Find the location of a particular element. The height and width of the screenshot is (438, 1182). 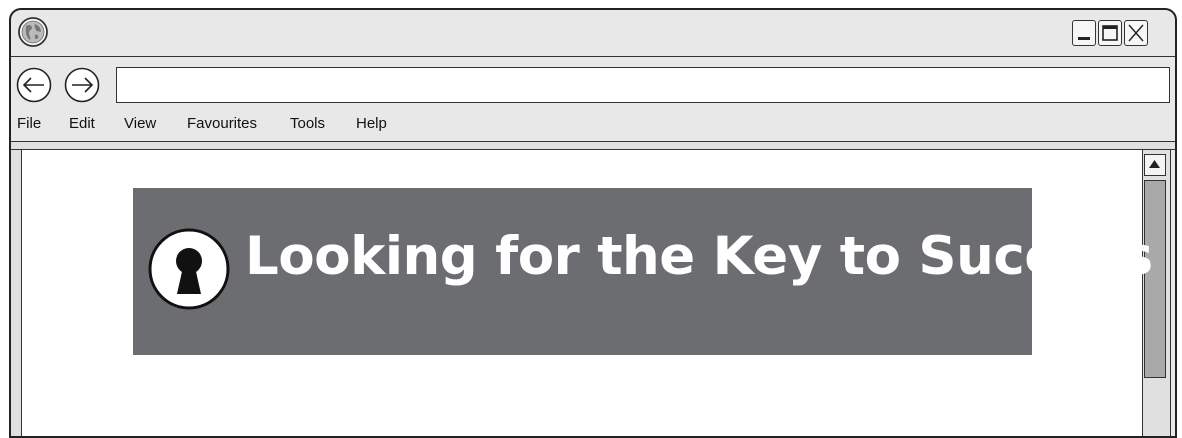

maximize-icon is located at coordinates (1110, 33).